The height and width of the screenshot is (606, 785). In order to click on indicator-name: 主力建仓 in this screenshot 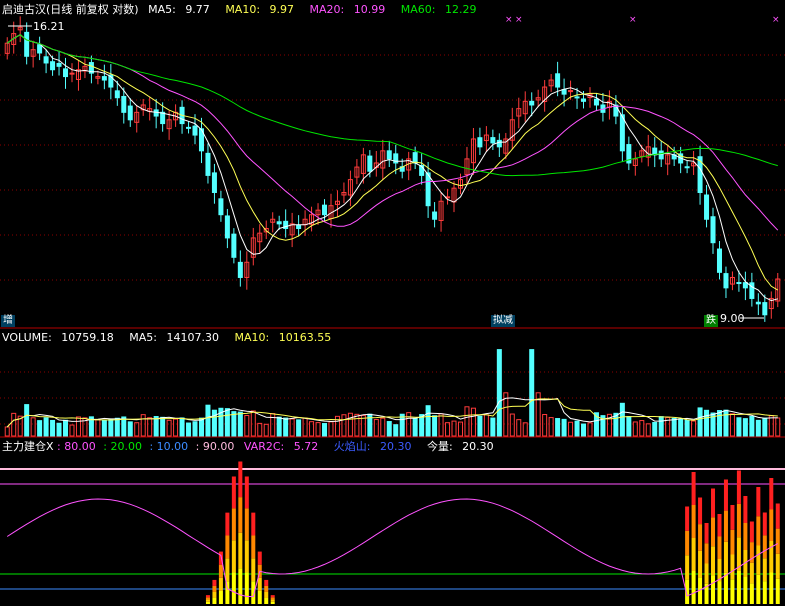, I will do `click(24, 446)`.